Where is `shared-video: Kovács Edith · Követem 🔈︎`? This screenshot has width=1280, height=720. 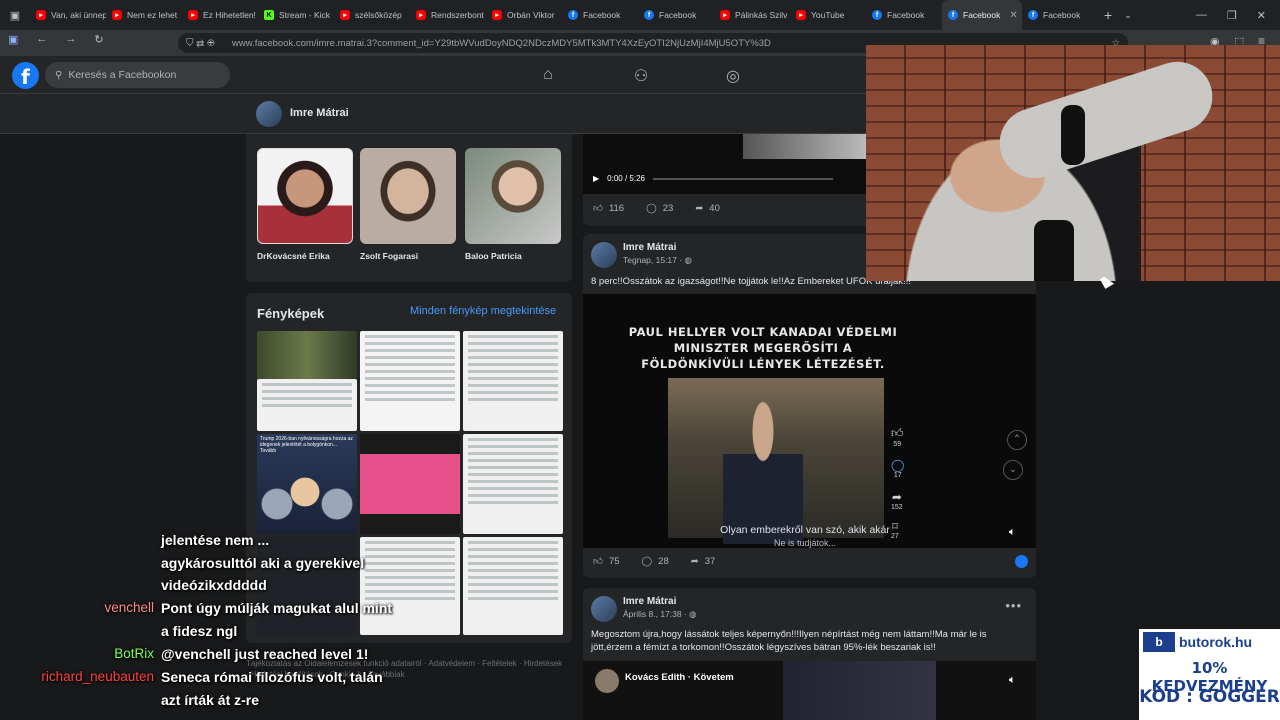
shared-video: Kovács Edith · Követem 🔈︎ is located at coordinates (809, 690).